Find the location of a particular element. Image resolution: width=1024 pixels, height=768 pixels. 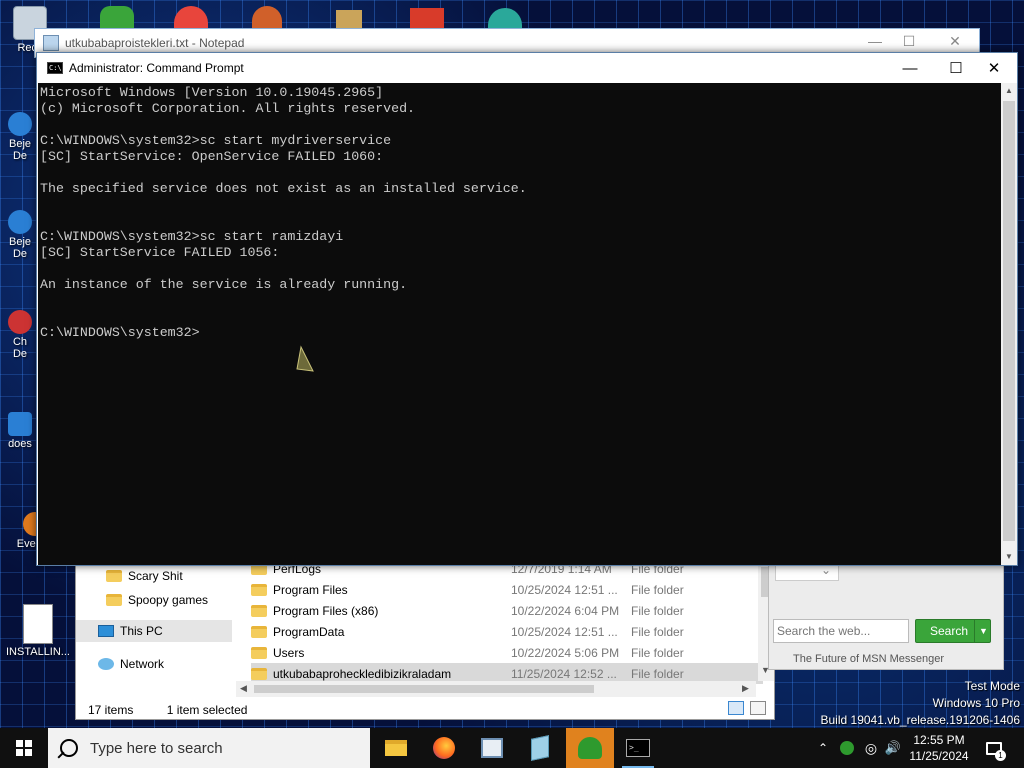

network-icon is located at coordinates (106, 664).